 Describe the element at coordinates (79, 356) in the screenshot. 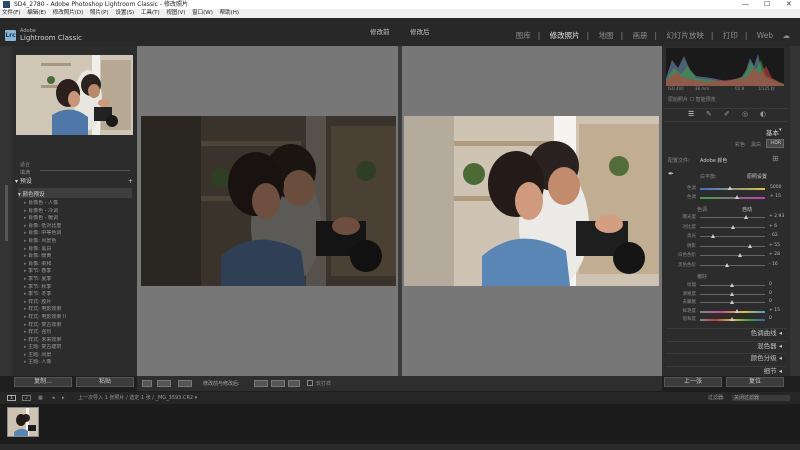

I see `list-item: 主题: 风景` at that location.